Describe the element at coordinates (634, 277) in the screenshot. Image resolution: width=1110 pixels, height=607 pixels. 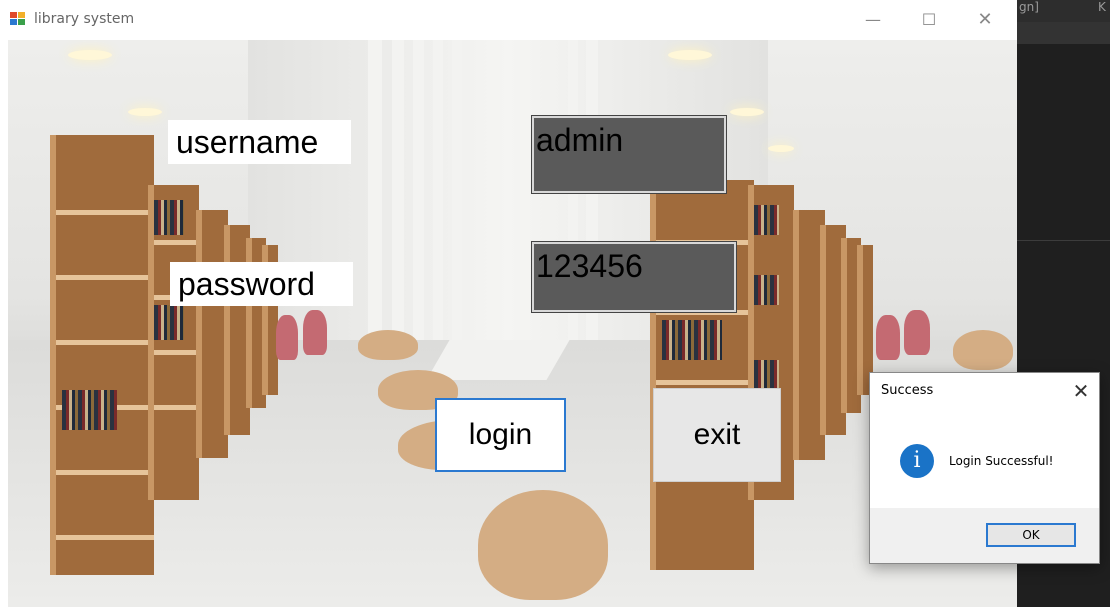
I see `password-input: 123456` at that location.